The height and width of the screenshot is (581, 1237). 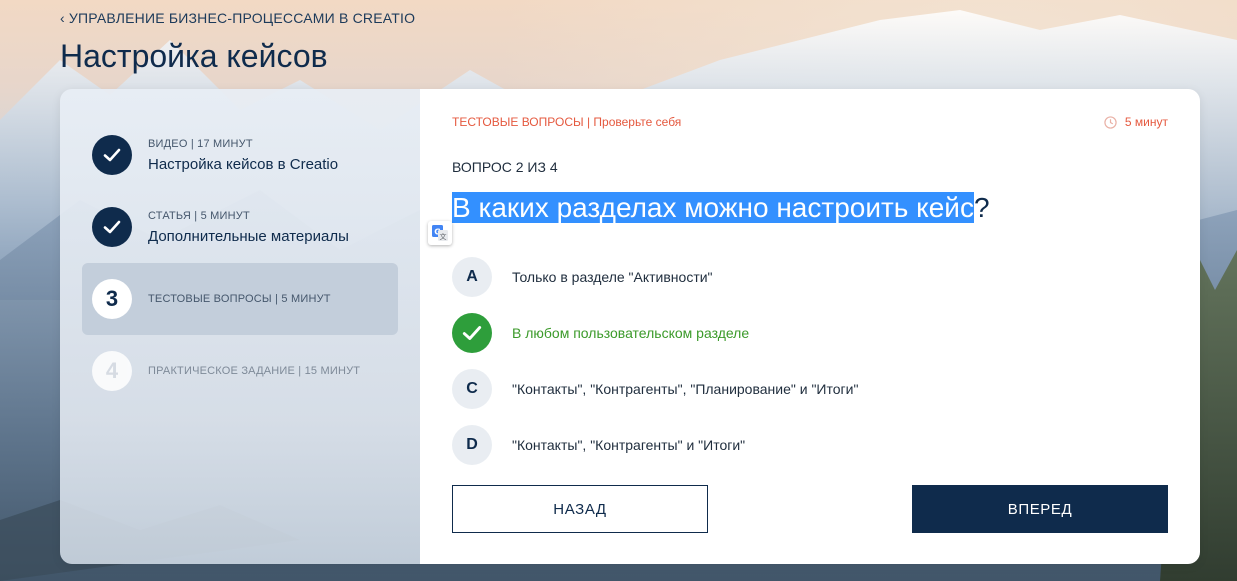 I want to click on option-d: D "Контакты", "Контрагенты" и "Итоги", so click(x=810, y=445).